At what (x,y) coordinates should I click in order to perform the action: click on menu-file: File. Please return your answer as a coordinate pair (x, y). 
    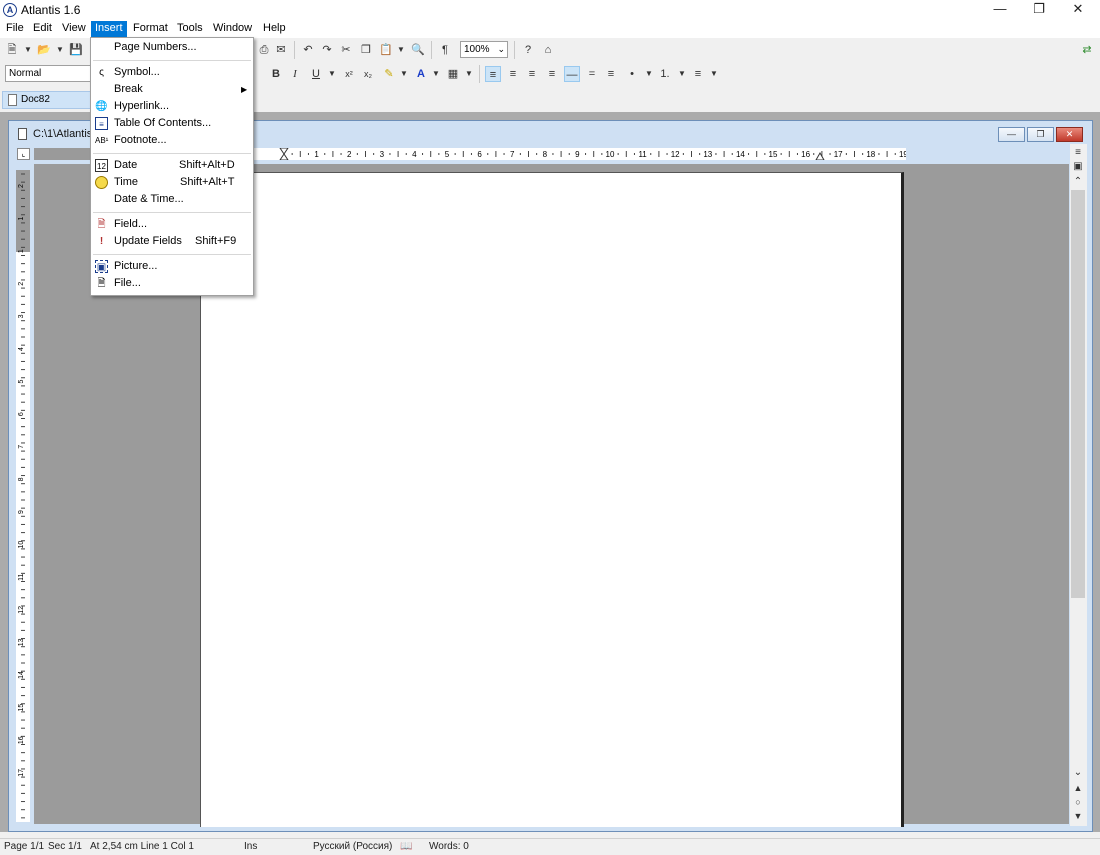
    Looking at the image, I should click on (15, 29).